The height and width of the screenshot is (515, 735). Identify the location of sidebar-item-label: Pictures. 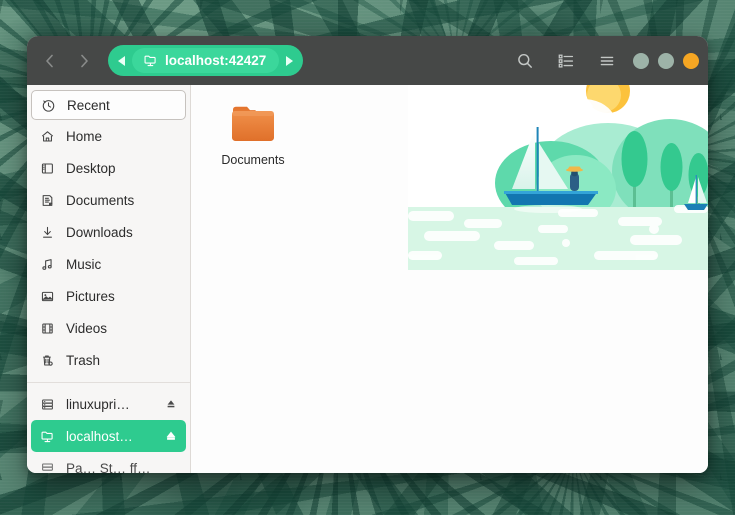
(90, 296).